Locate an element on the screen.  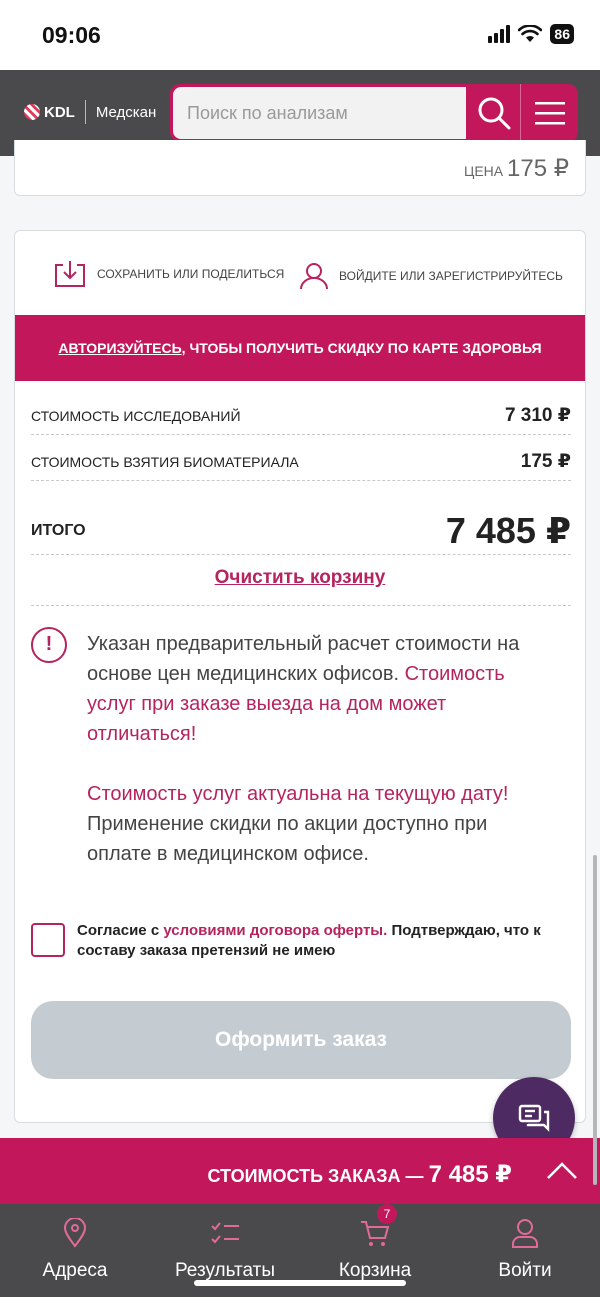
price-value: 175 ₽ is located at coordinates (538, 168).